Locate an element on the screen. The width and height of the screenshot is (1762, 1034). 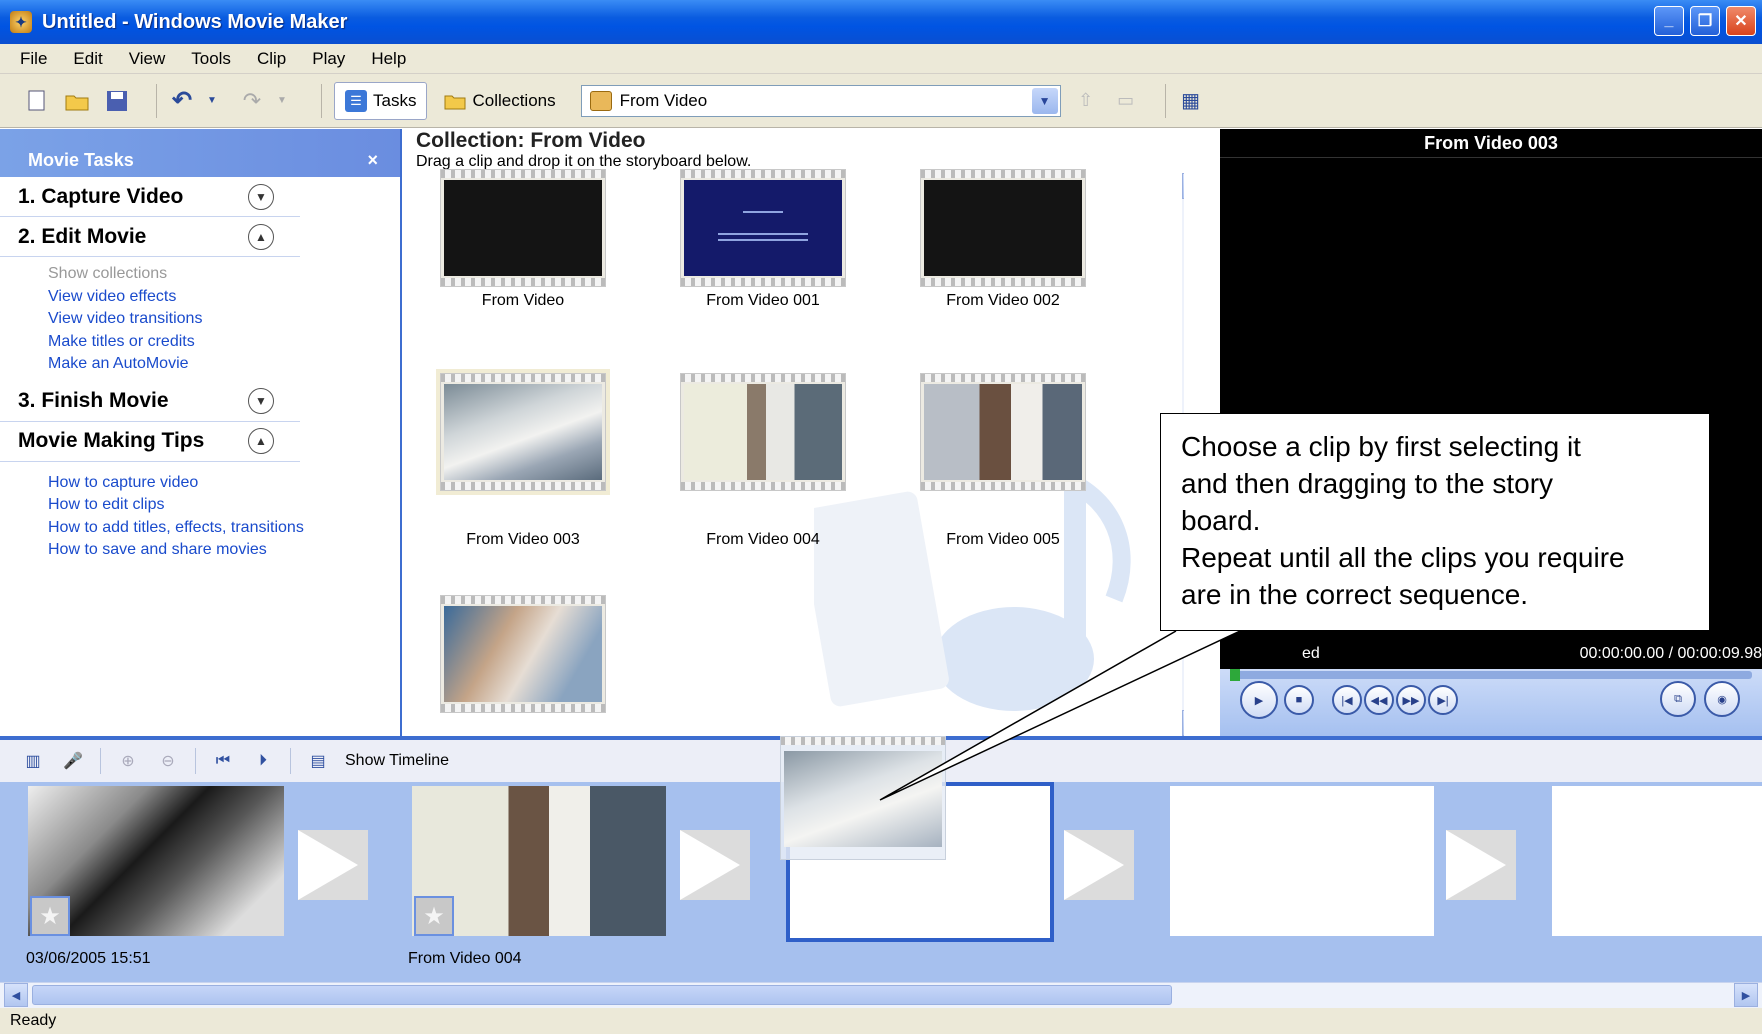
clip-label: From Video 003 is located at coordinates (523, 539).